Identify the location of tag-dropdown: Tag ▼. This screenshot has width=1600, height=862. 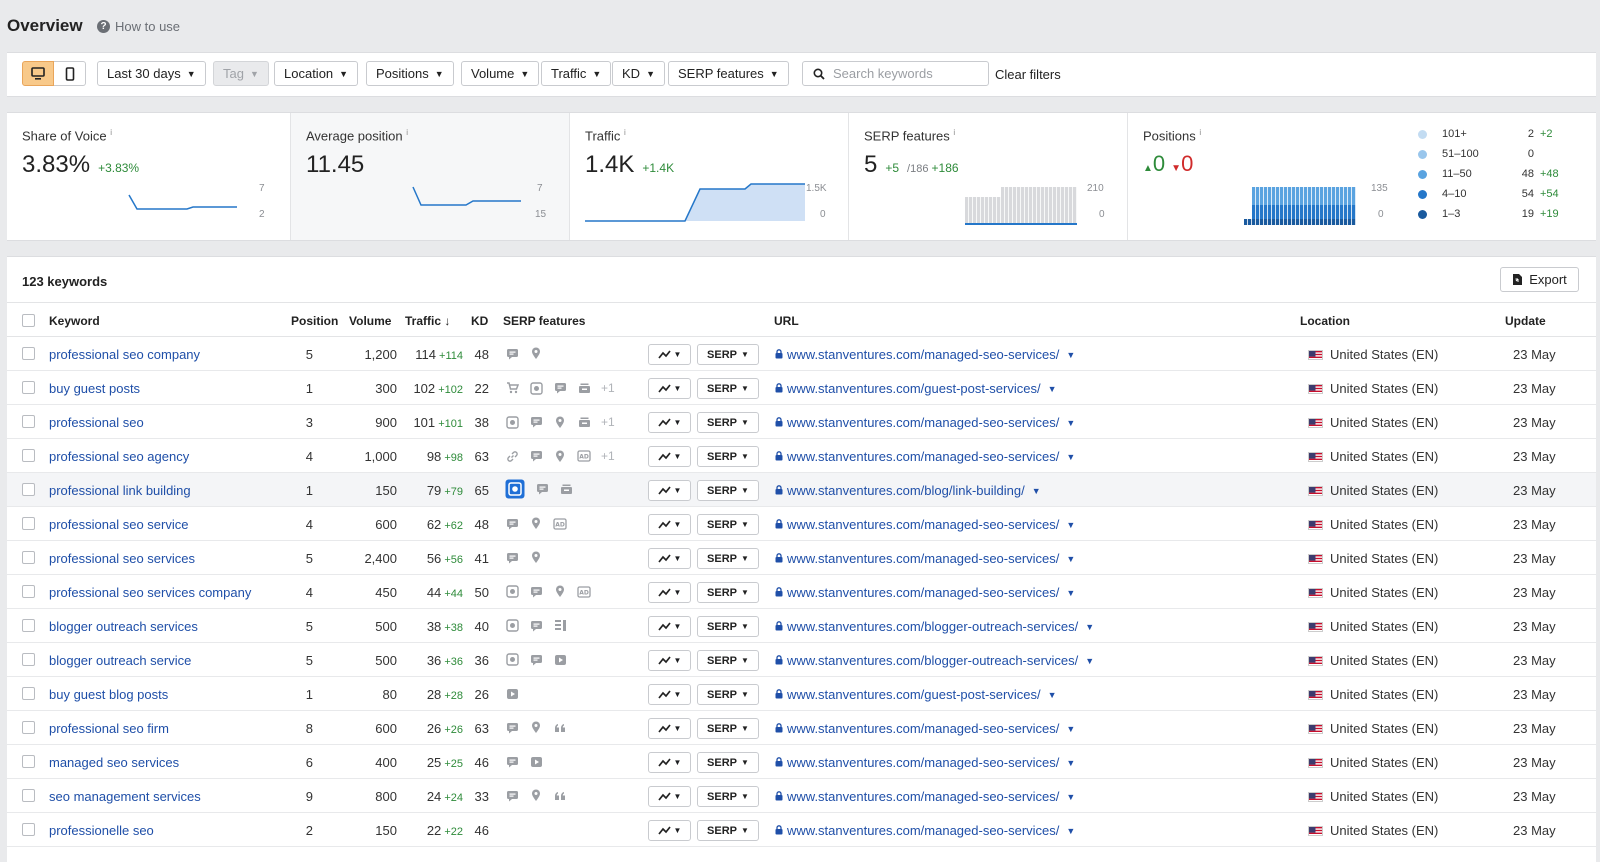
(241, 73).